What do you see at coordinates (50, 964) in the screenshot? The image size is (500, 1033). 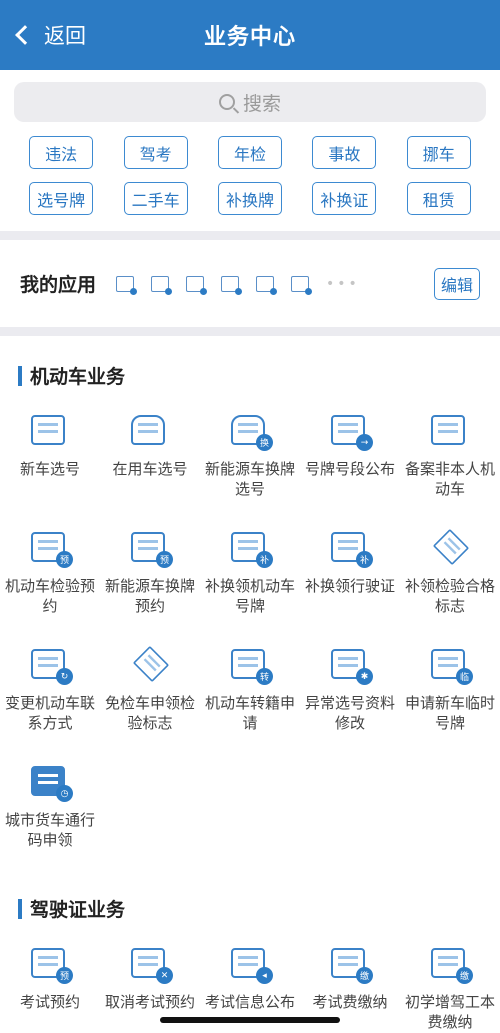 I see `exam-booking-icon: 预` at bounding box center [50, 964].